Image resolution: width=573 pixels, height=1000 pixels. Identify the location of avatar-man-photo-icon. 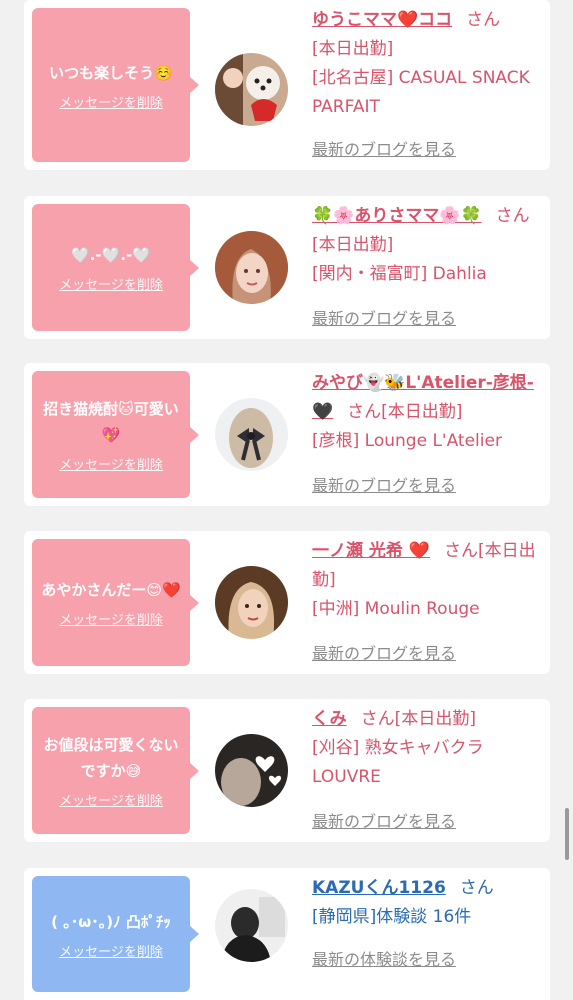
(251, 925).